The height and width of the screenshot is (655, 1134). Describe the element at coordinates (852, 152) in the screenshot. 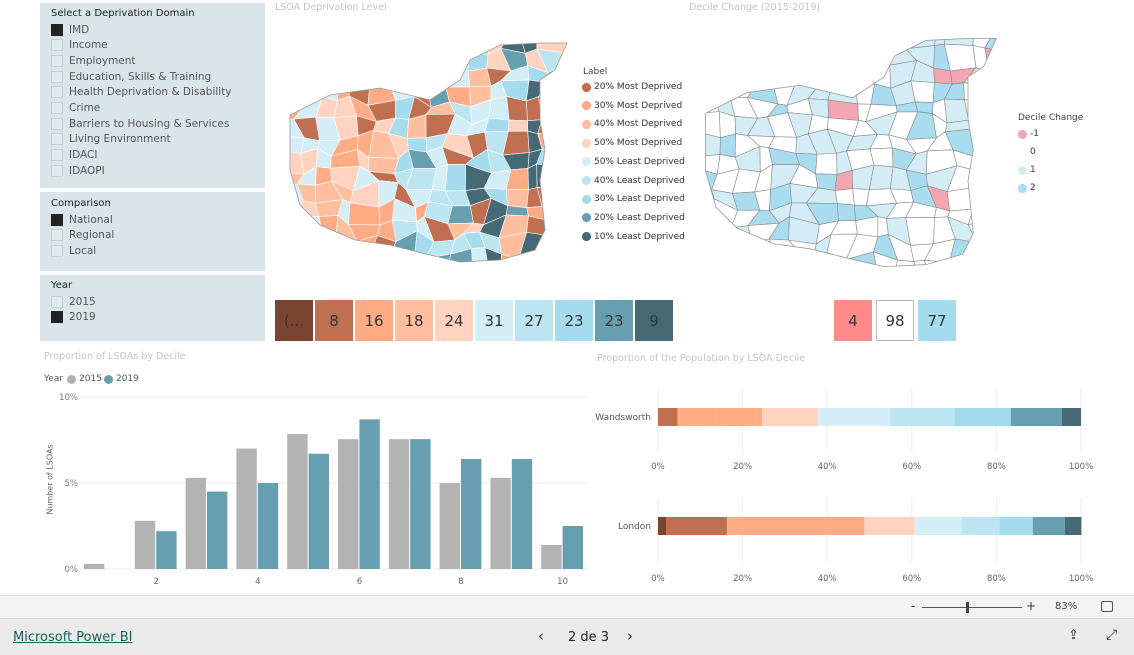

I see `decile-change-map` at that location.